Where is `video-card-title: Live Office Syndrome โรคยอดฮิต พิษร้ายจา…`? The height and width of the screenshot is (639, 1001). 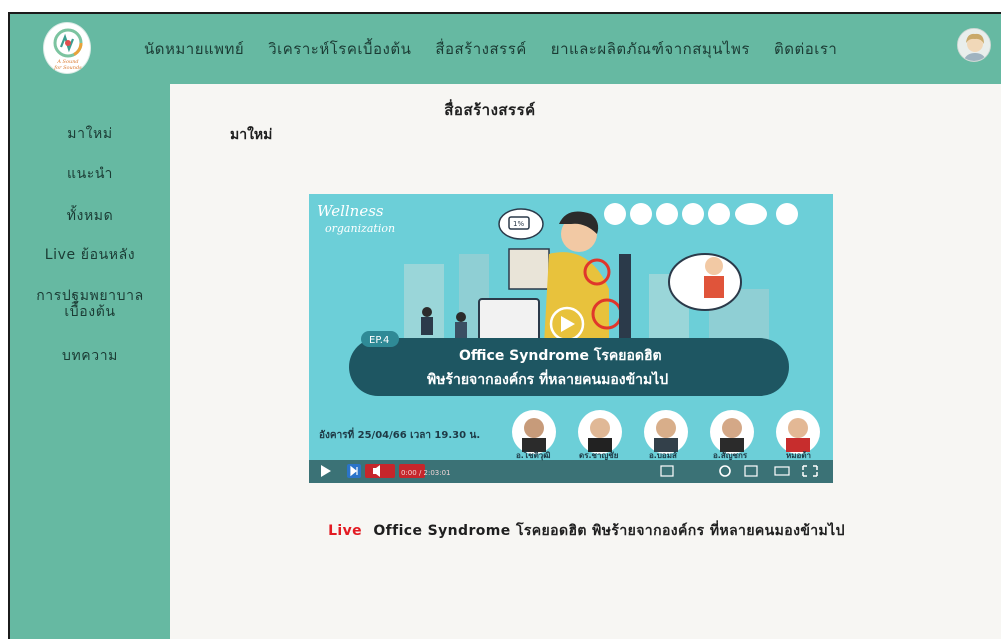
video-card-title: Live Office Syndrome โรคยอดฮิต พิษร้ายจา… is located at coordinates (585, 531).